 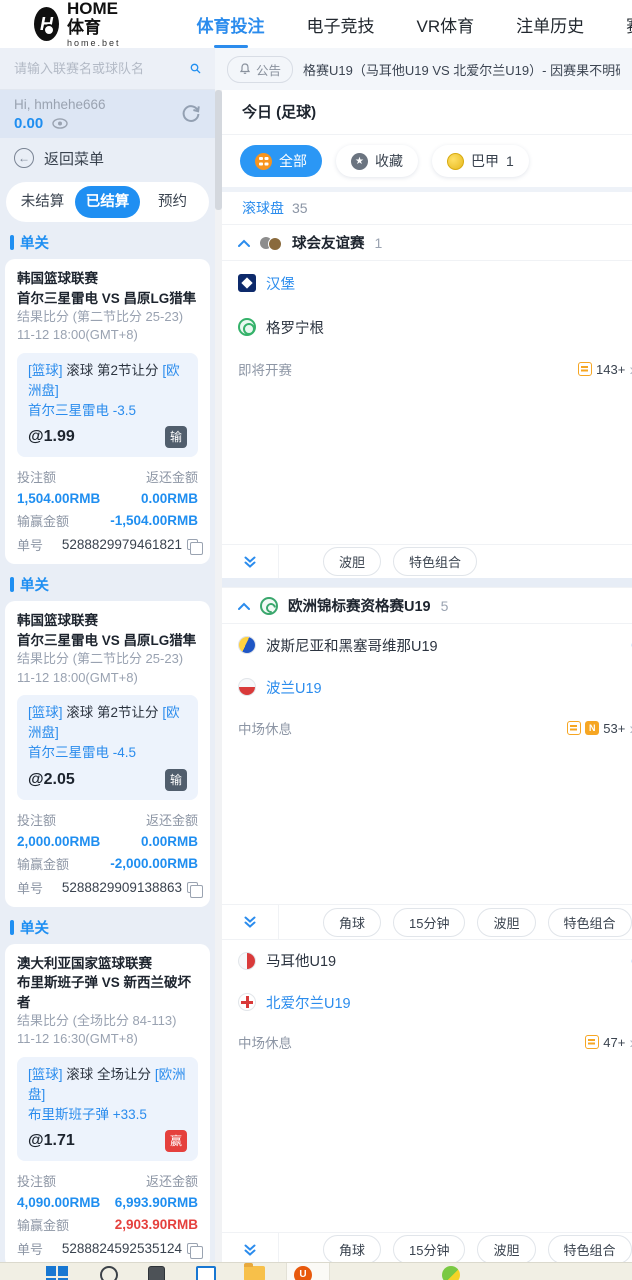 I want to click on taskbar-widget-icon, so click(x=156, y=1273).